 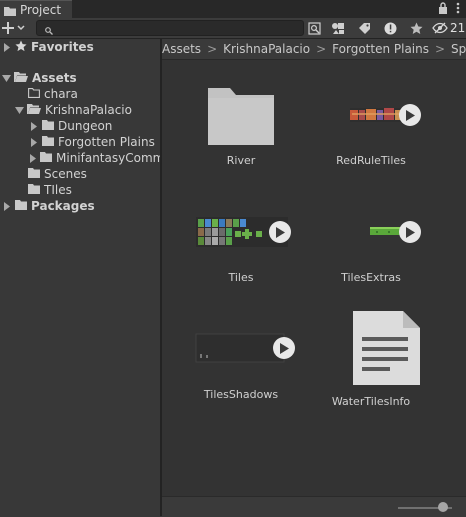 What do you see at coordinates (314, 506) in the screenshot?
I see `status-bar` at bounding box center [314, 506].